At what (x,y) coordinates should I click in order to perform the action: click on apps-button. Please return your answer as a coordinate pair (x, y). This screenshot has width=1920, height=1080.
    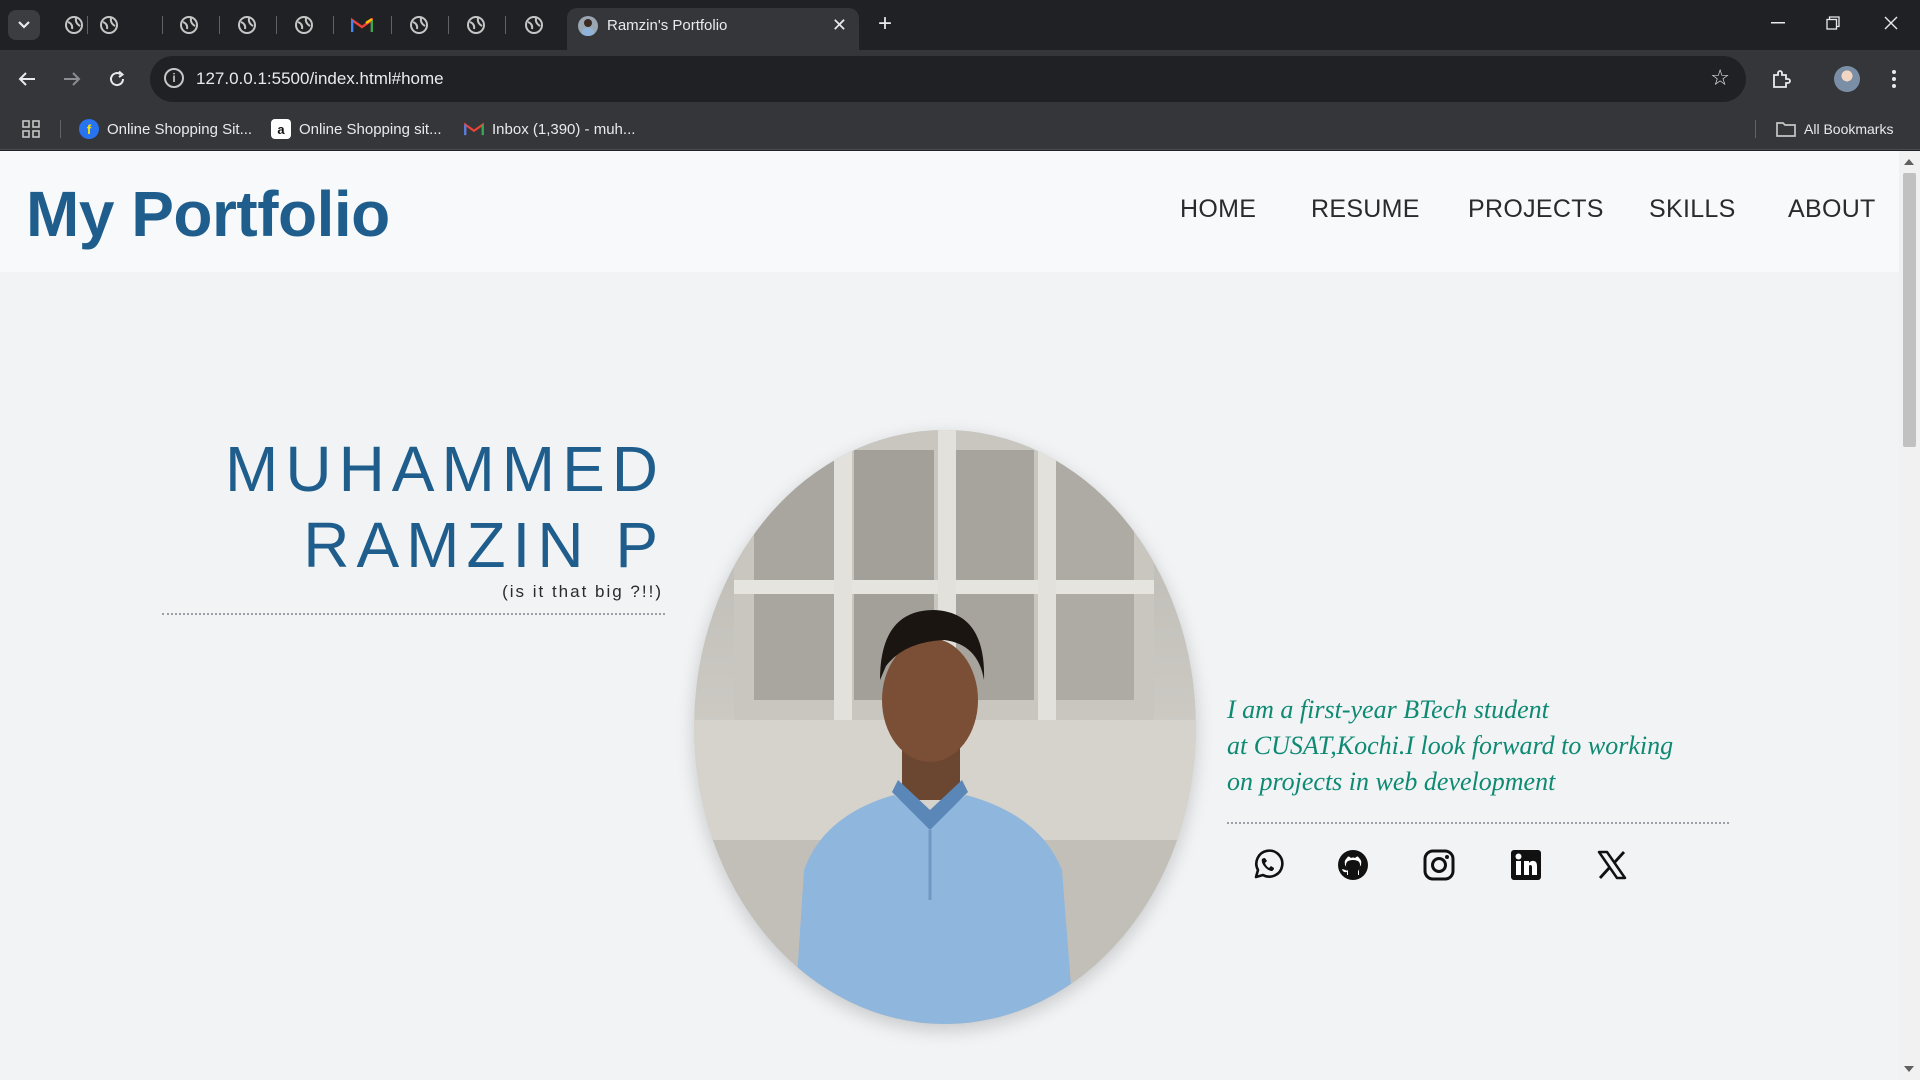
    Looking at the image, I should click on (31, 129).